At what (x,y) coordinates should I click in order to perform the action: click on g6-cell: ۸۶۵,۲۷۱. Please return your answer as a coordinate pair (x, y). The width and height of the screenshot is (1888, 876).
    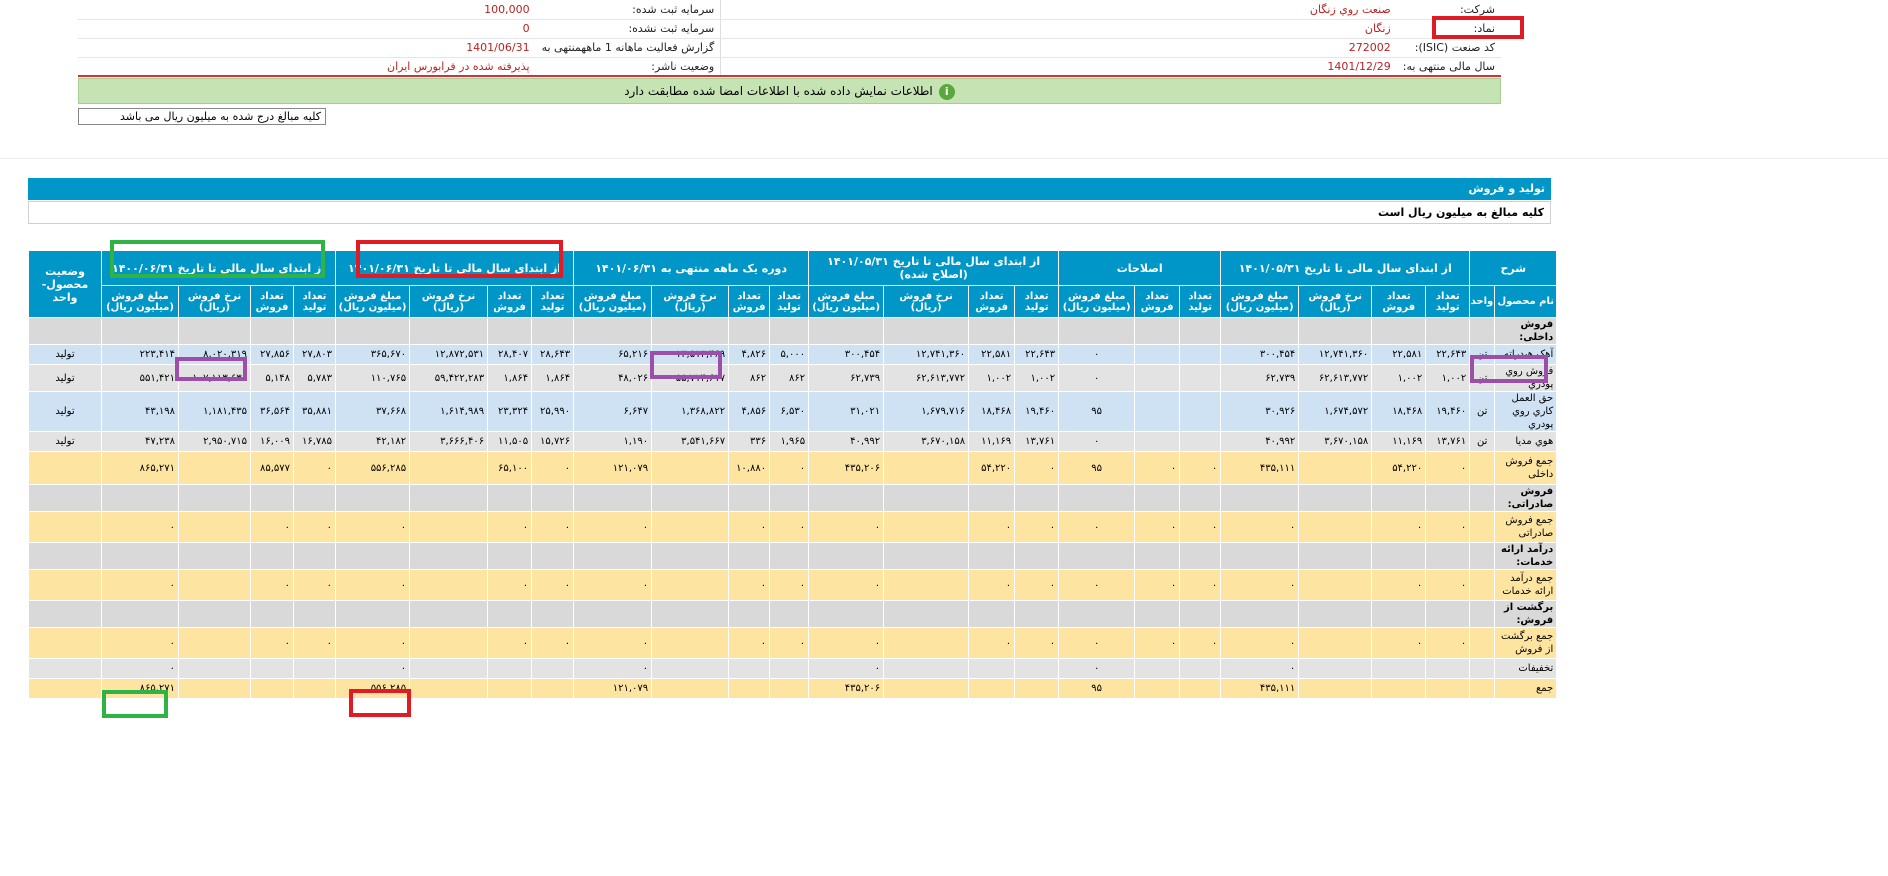
    Looking at the image, I should click on (140, 468).